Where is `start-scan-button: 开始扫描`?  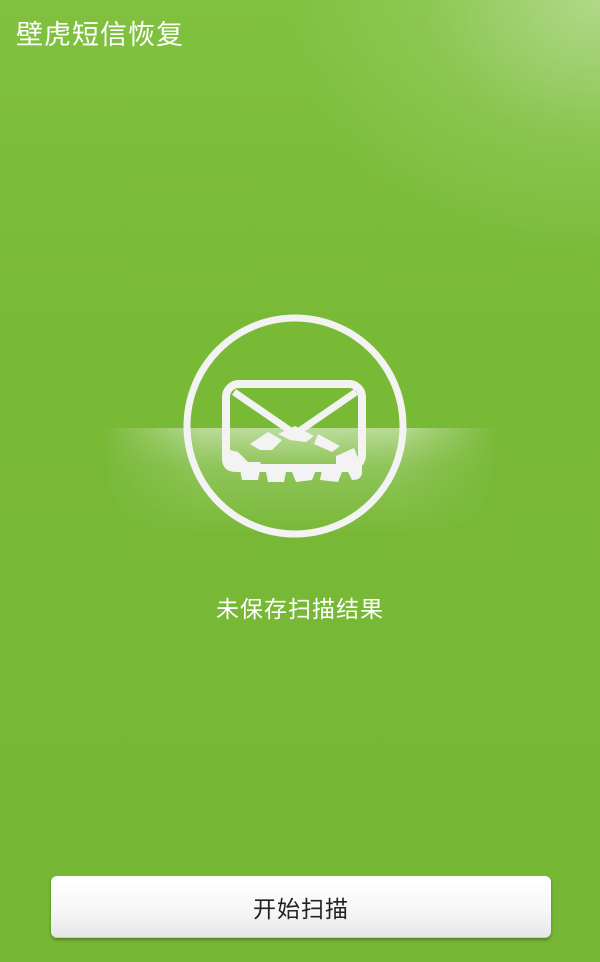 start-scan-button: 开始扫描 is located at coordinates (301, 907).